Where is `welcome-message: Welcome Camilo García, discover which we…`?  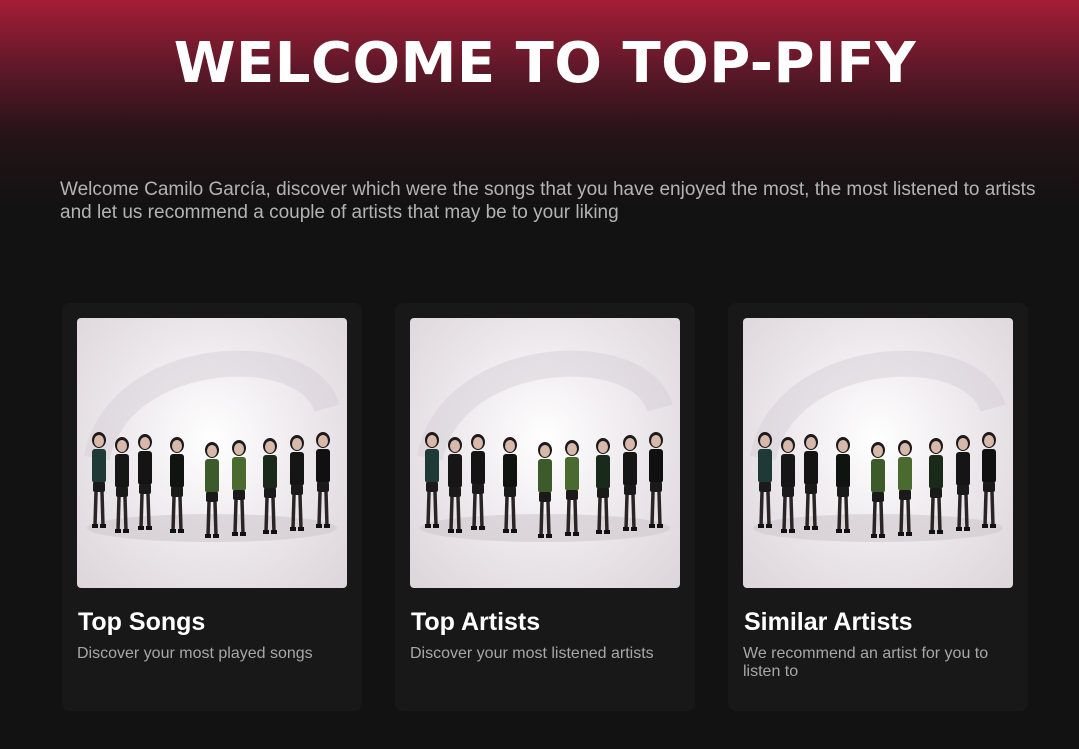 welcome-message: Welcome Camilo García, discover which we… is located at coordinates (548, 201).